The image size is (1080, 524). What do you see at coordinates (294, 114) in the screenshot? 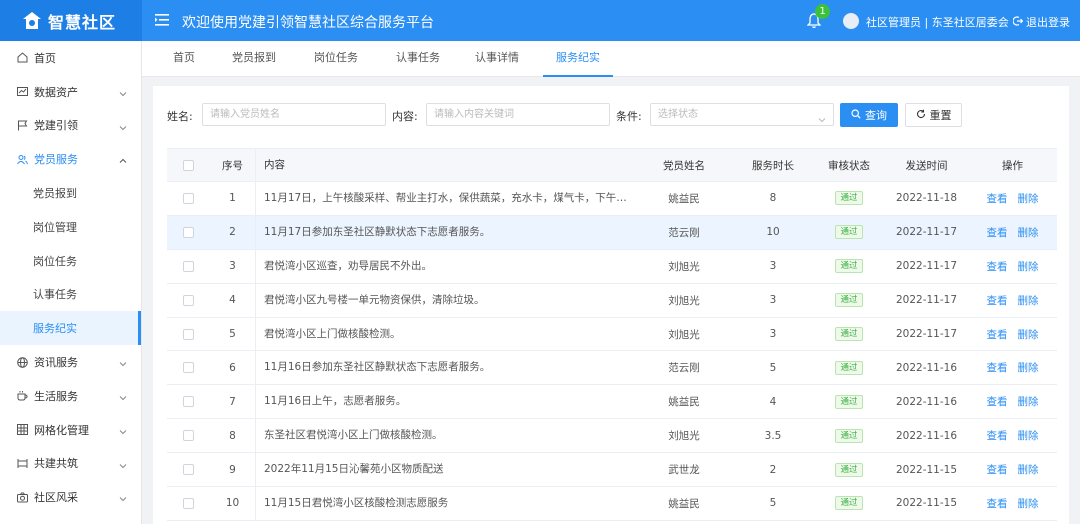
I see `name-filter-input: 请输入党员姓名` at bounding box center [294, 114].